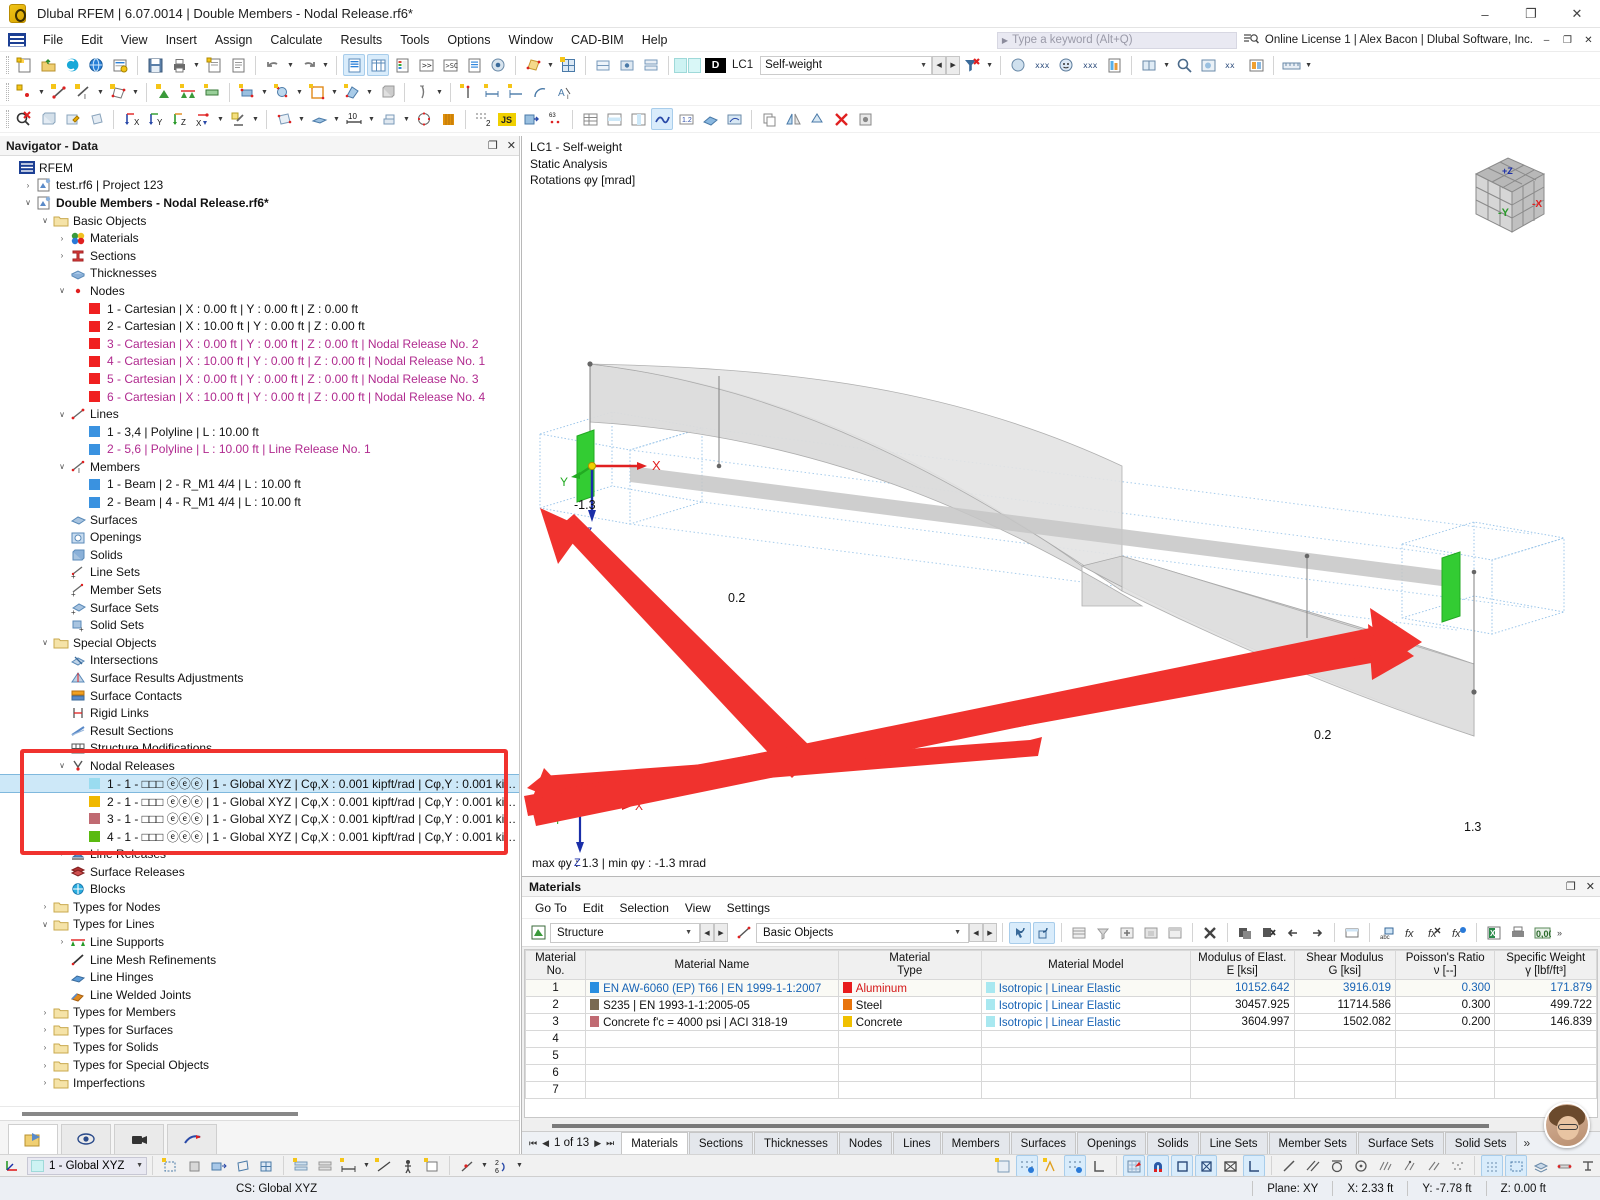 This screenshot has height=1200, width=1600. What do you see at coordinates (259, 925) in the screenshot?
I see `tree-item: ∨ Types for Lines` at bounding box center [259, 925].